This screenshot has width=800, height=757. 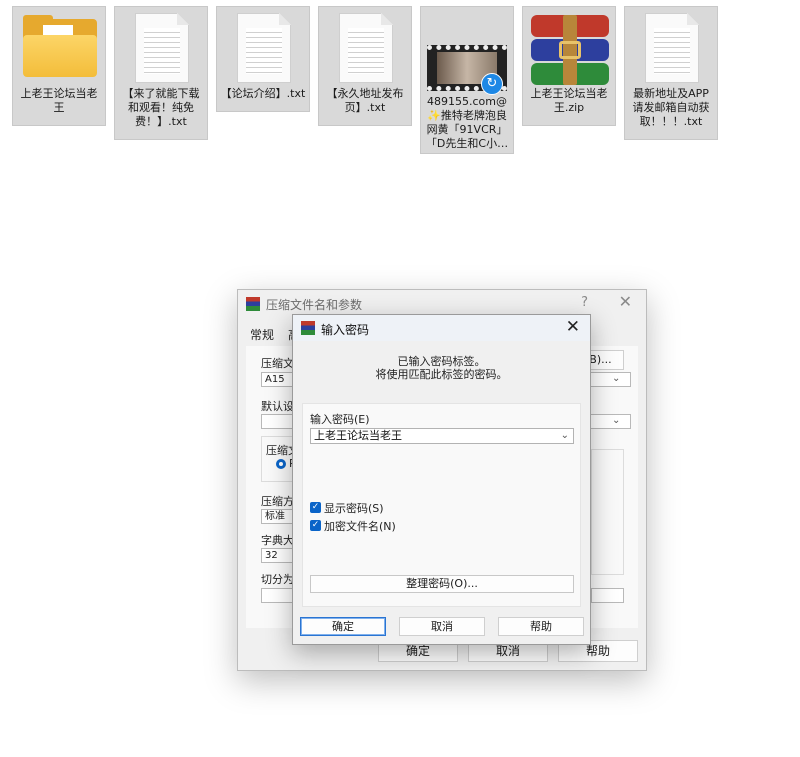 I want to click on password-input: 上老王论坛当老王 ⌄, so click(x=442, y=436).